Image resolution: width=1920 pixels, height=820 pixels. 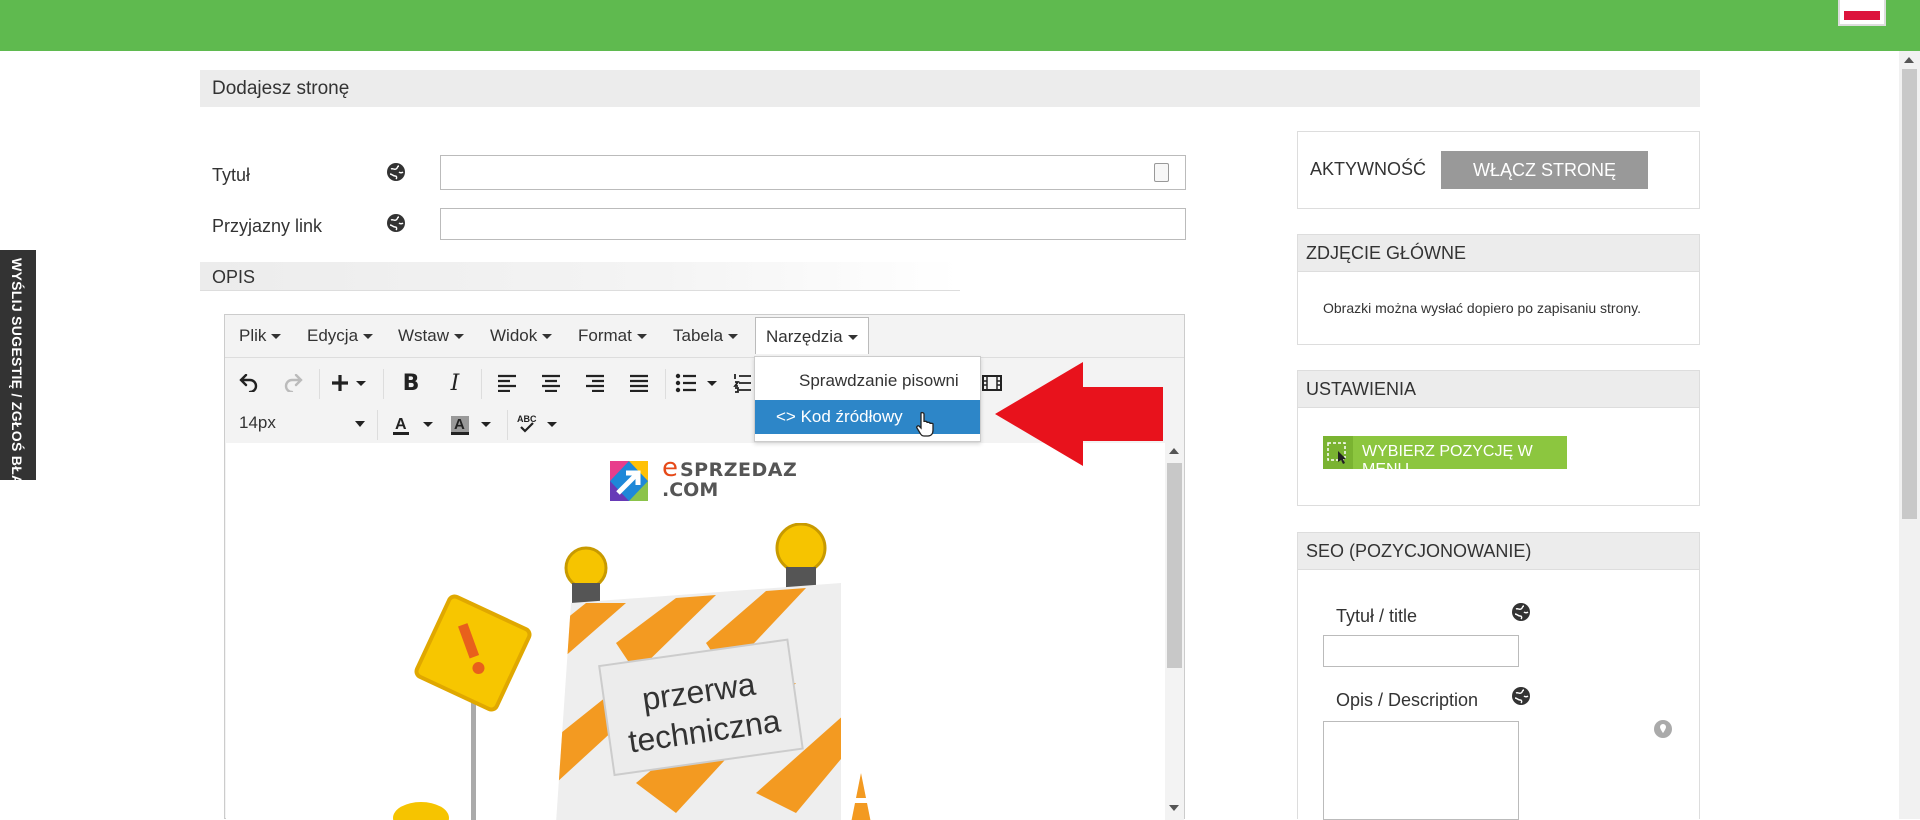 What do you see at coordinates (1174, 808) in the screenshot?
I see `scroll-down-icon` at bounding box center [1174, 808].